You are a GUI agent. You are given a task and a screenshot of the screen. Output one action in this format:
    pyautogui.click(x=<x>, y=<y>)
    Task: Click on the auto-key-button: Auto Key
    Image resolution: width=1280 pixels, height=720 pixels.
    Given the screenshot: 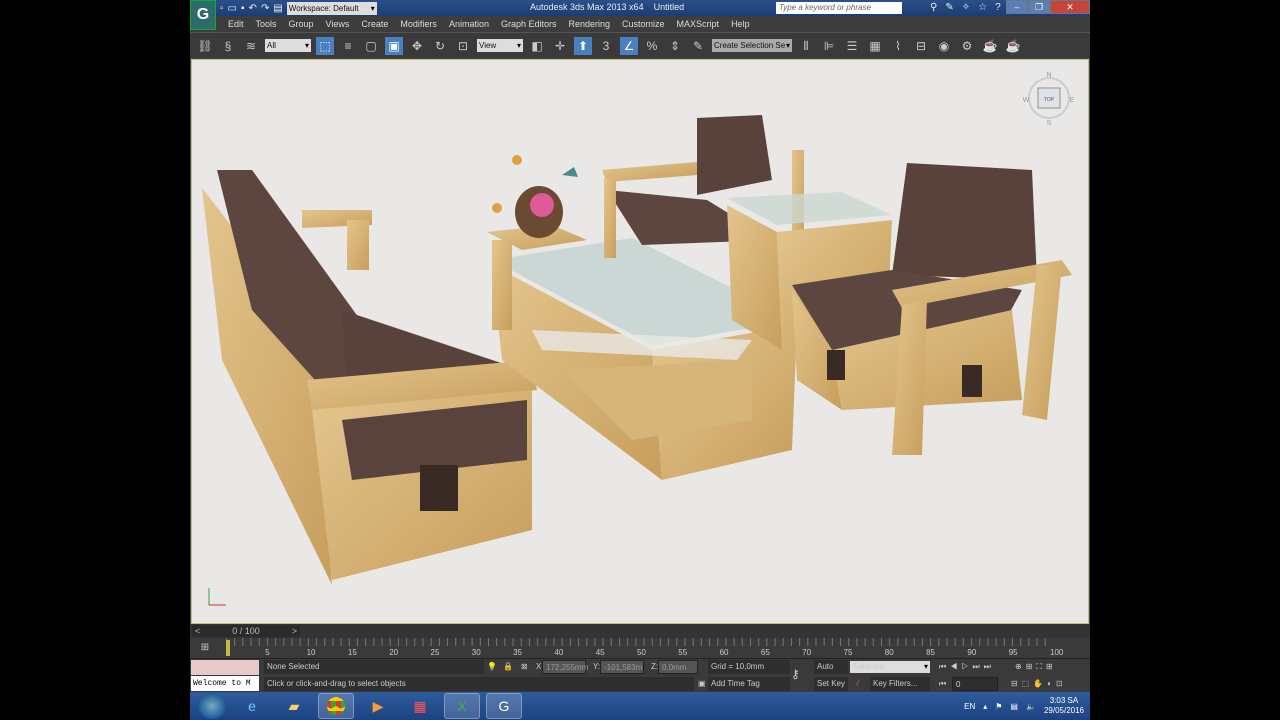 What is the action you would take?
    pyautogui.click(x=831, y=672)
    